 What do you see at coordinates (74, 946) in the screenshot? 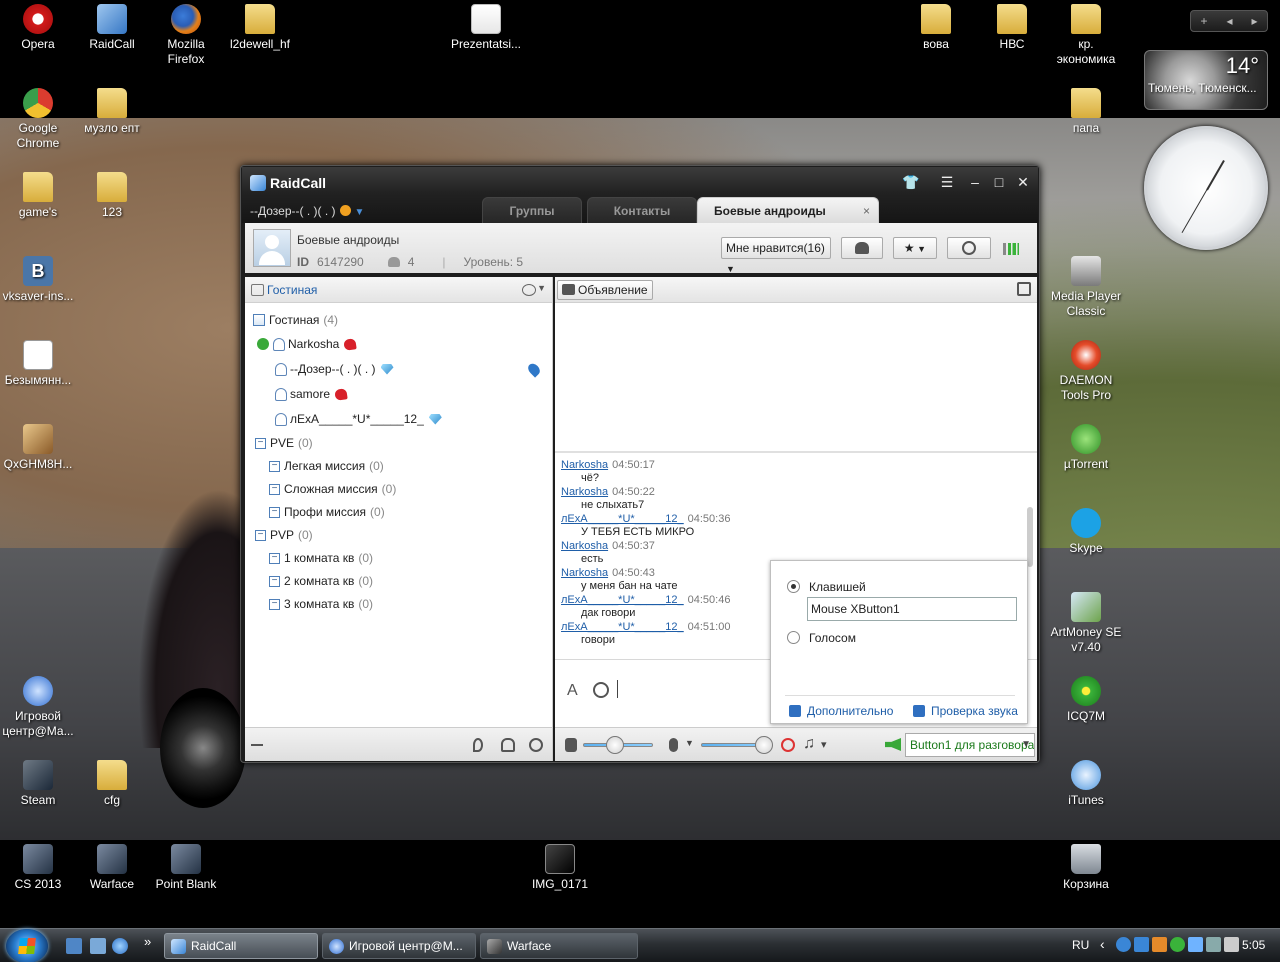
I see `show-desktop-icon` at bounding box center [74, 946].